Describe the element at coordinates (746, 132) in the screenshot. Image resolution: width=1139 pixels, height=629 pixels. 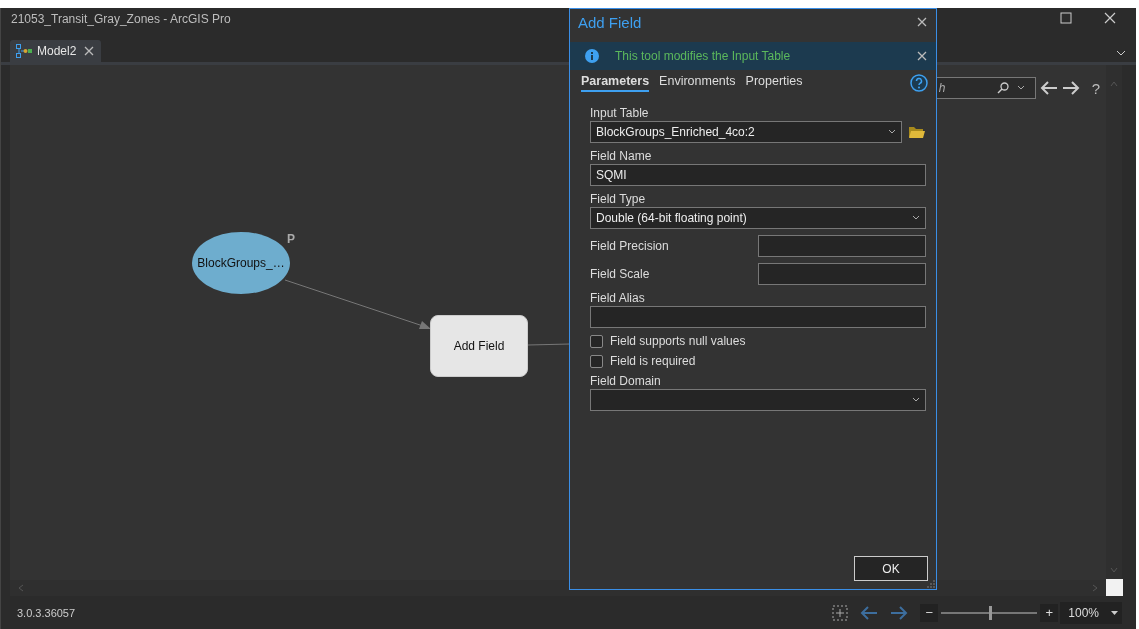
I see `dropdown-field: BlockGroups_Enriched_4co:2` at that location.